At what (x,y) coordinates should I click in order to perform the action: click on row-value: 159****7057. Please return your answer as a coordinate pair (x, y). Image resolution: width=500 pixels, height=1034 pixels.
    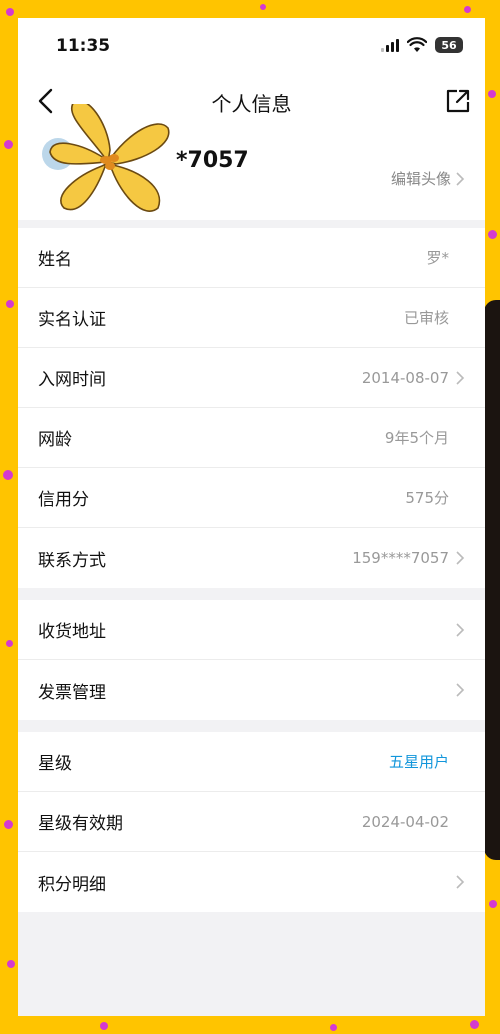
    Looking at the image, I should click on (400, 558).